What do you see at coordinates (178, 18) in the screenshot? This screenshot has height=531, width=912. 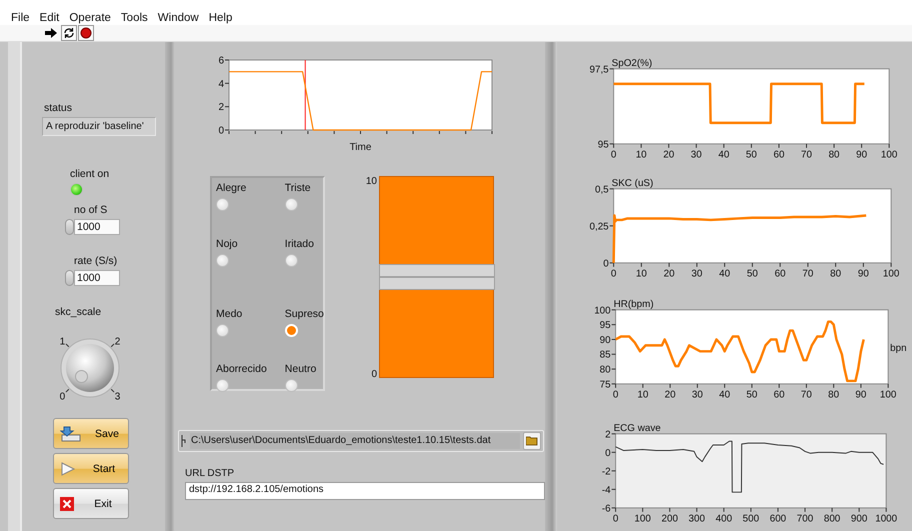 I see `menu-item: Window` at bounding box center [178, 18].